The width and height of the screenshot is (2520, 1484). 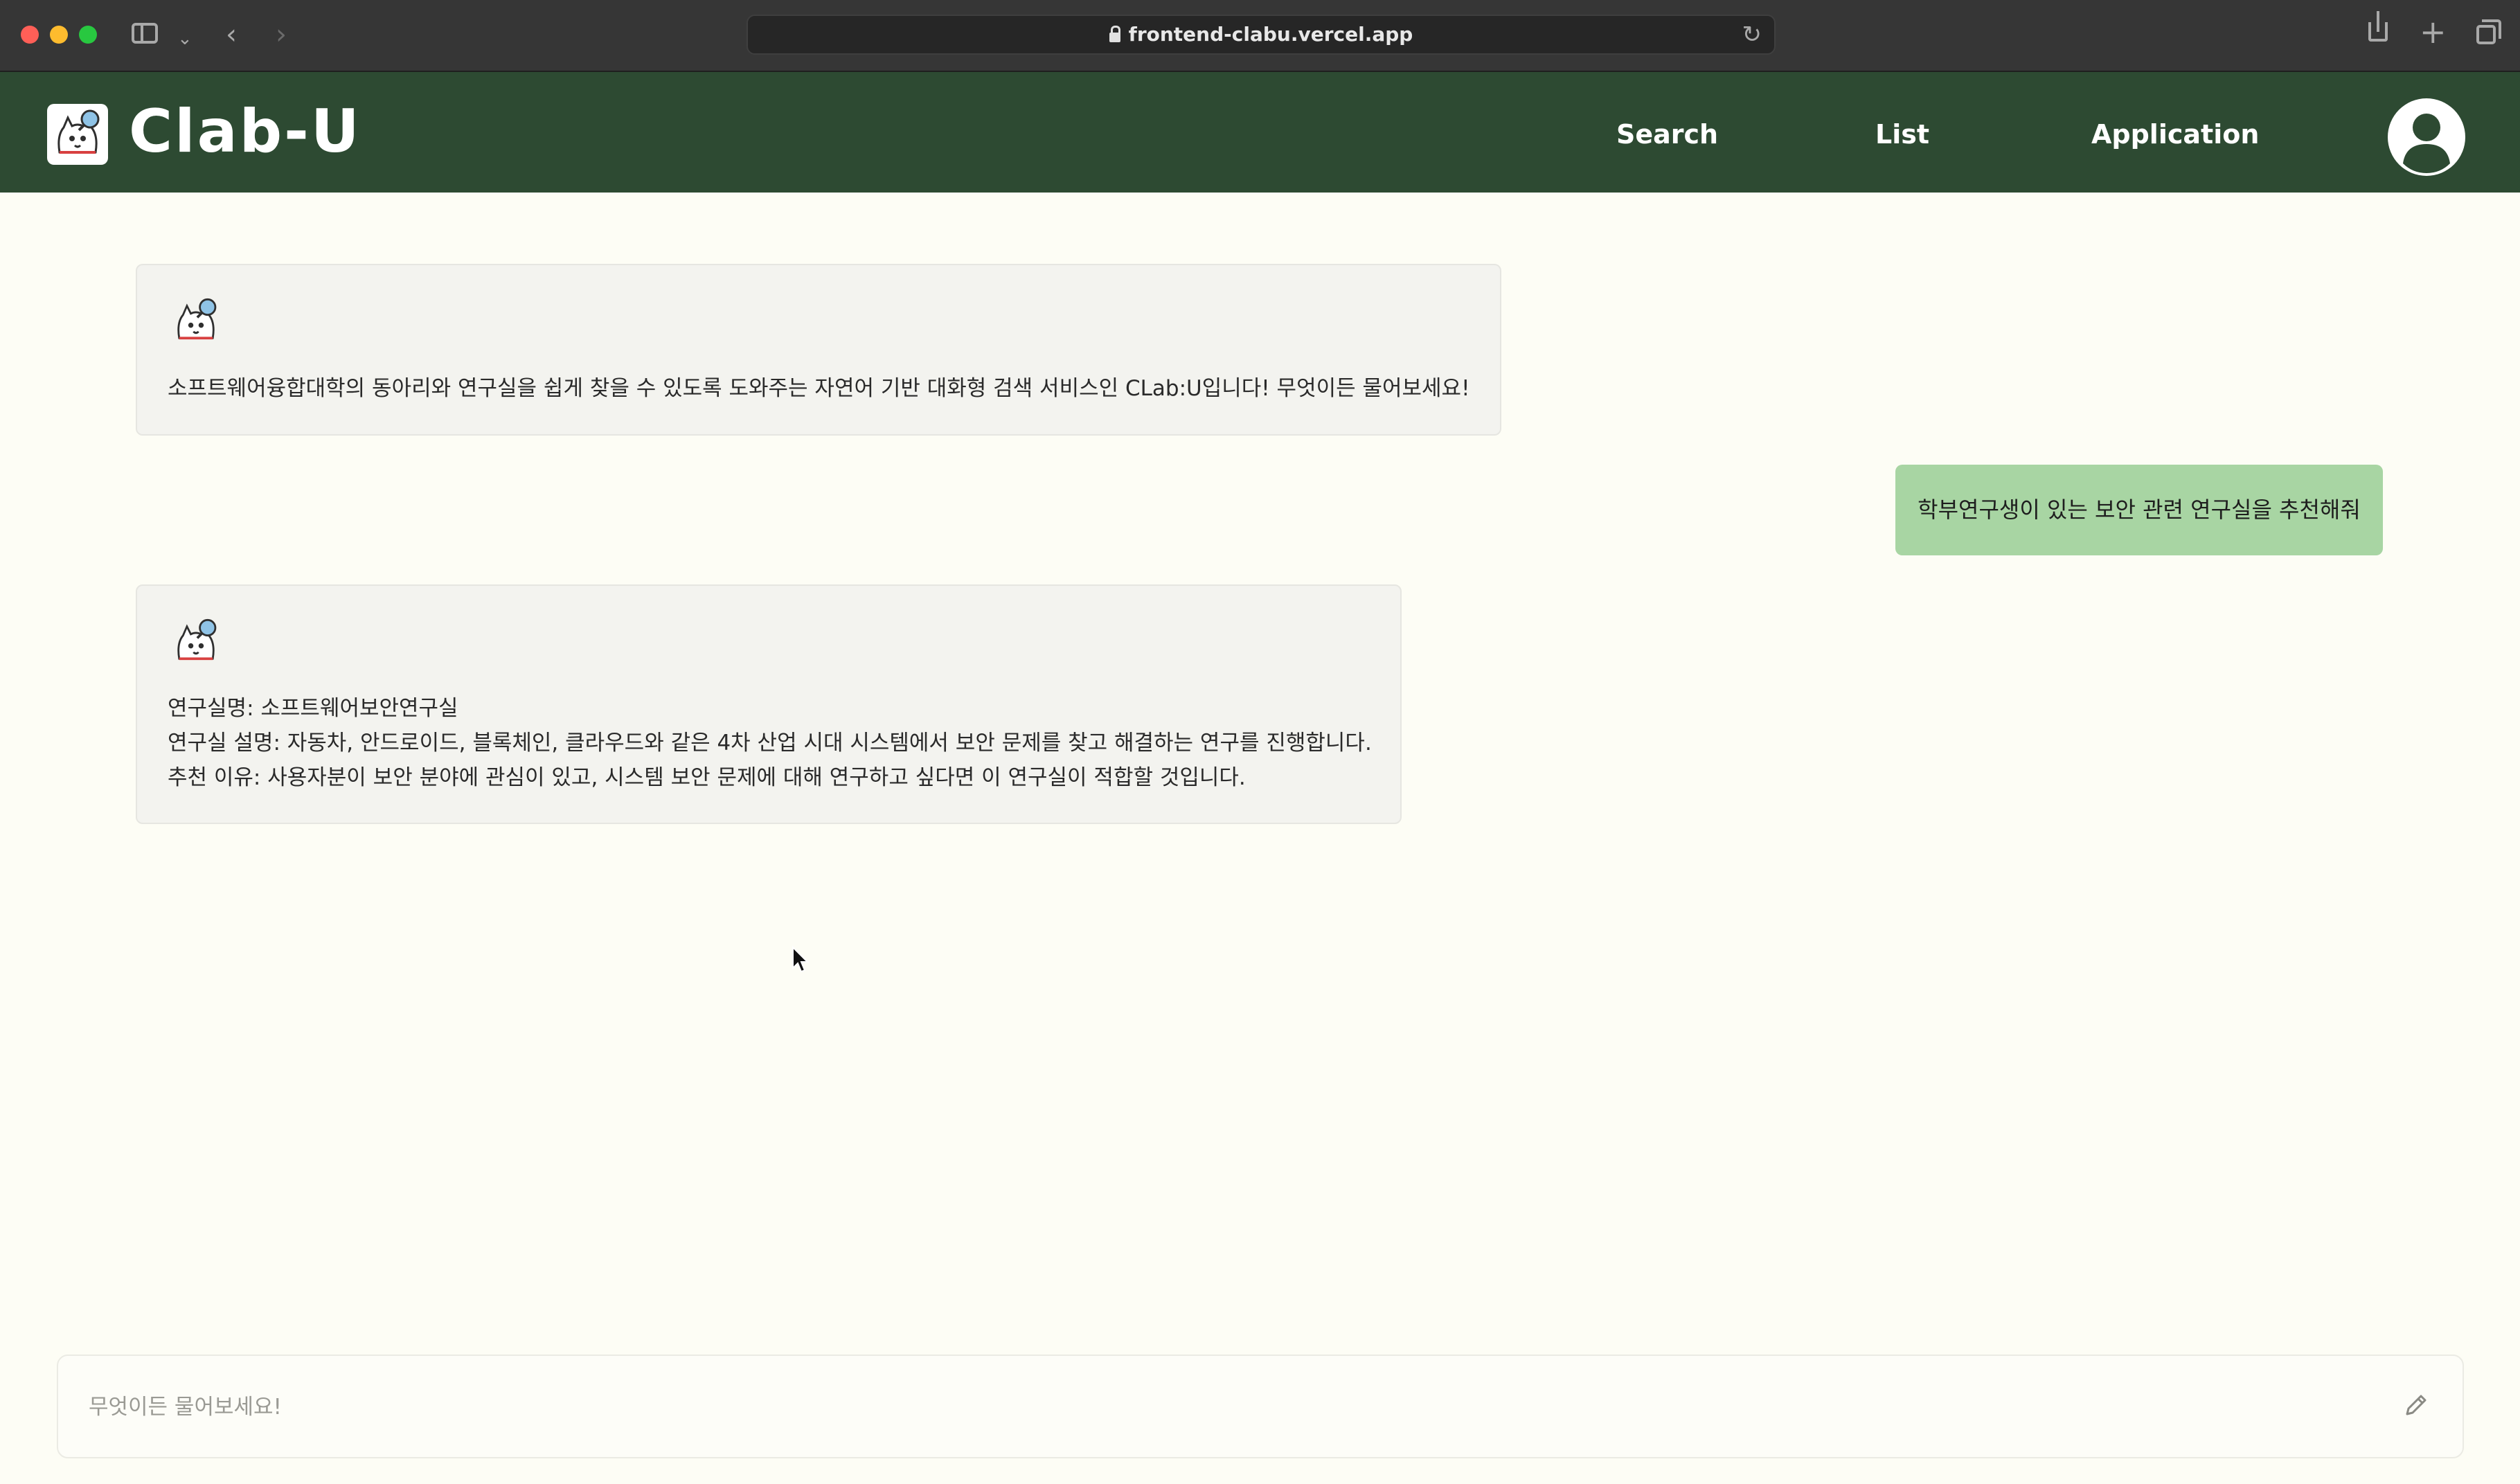 I want to click on url-text: frontend-clabu.vercel.app, so click(x=1270, y=34).